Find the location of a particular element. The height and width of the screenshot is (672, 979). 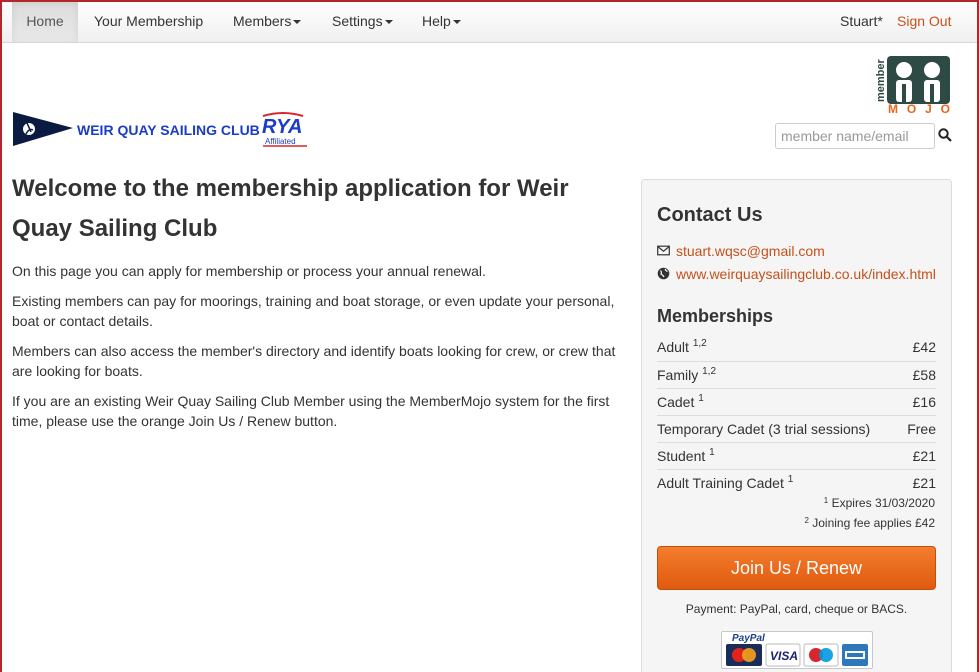

nav-members-label: Members is located at coordinates (262, 21).